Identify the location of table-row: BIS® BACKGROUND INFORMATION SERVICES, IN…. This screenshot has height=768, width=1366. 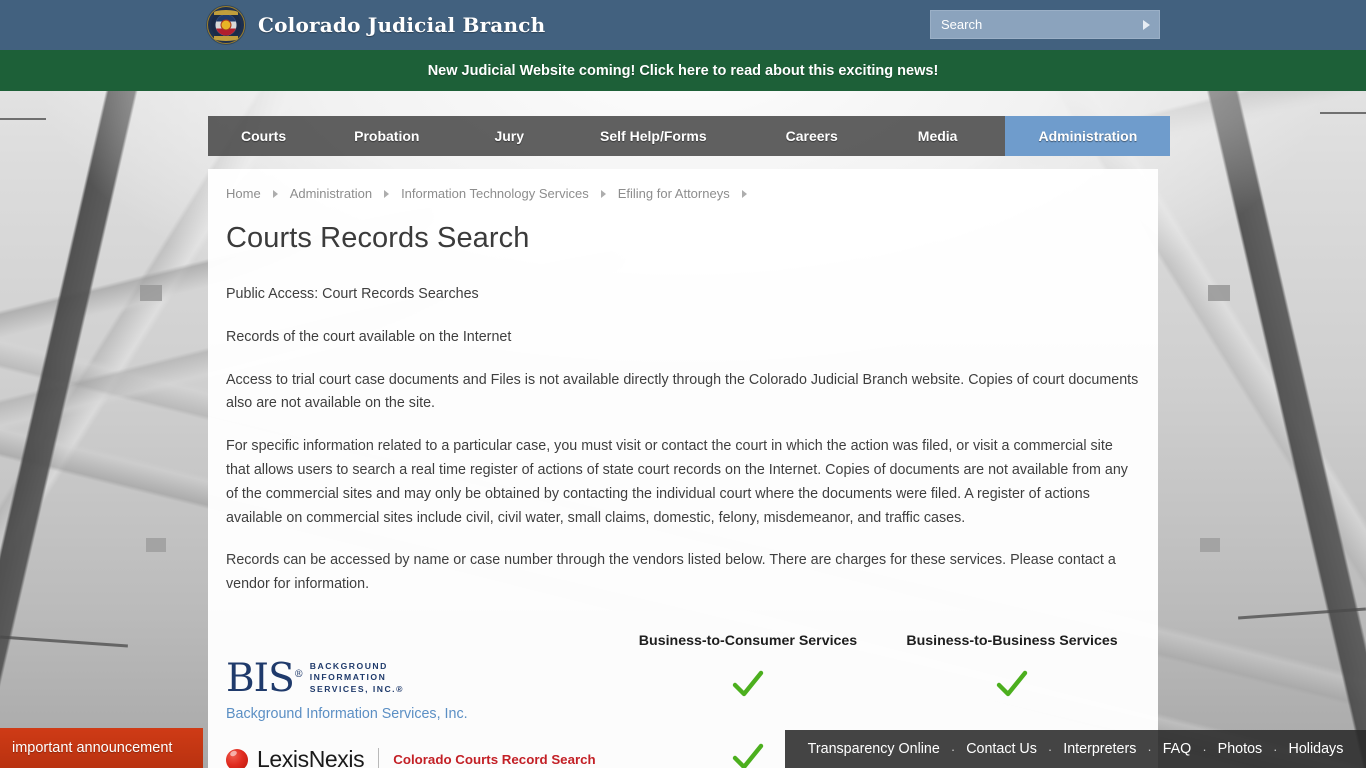
(683, 685).